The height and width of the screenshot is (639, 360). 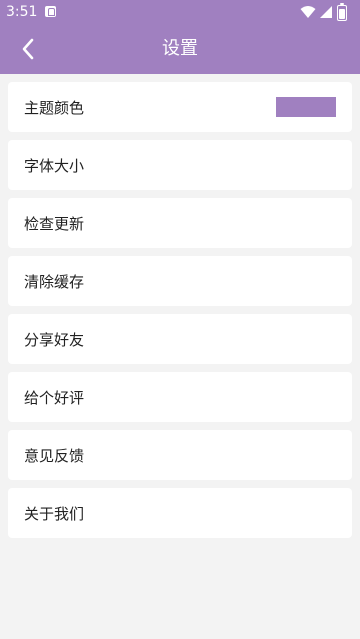 I want to click on battery-icon, so click(x=342, y=12).